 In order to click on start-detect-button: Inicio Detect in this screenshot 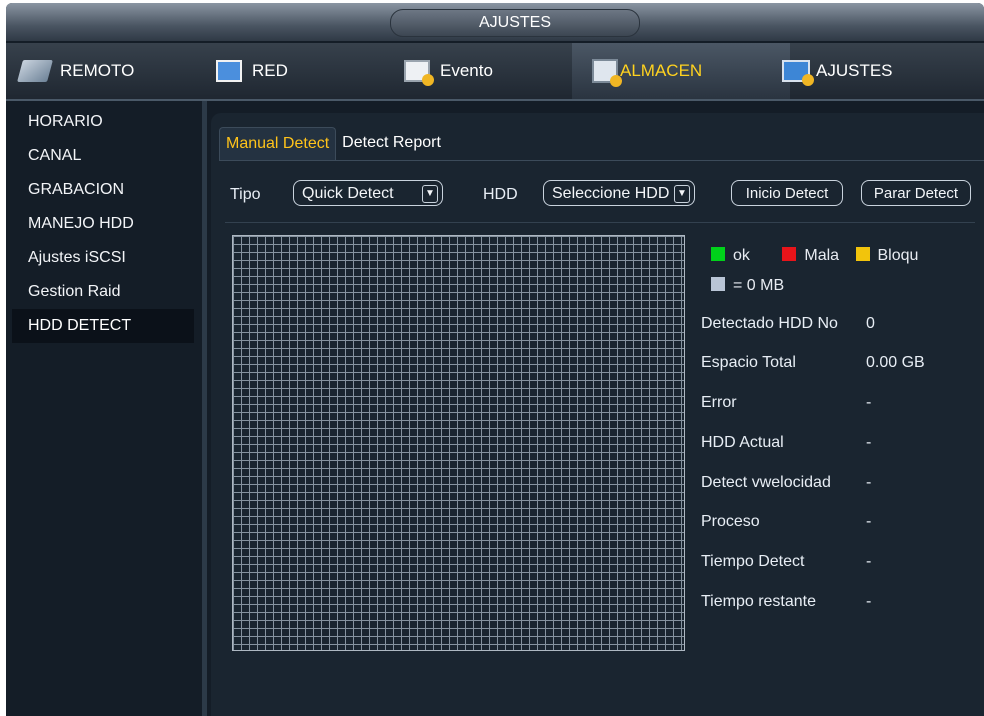, I will do `click(787, 193)`.